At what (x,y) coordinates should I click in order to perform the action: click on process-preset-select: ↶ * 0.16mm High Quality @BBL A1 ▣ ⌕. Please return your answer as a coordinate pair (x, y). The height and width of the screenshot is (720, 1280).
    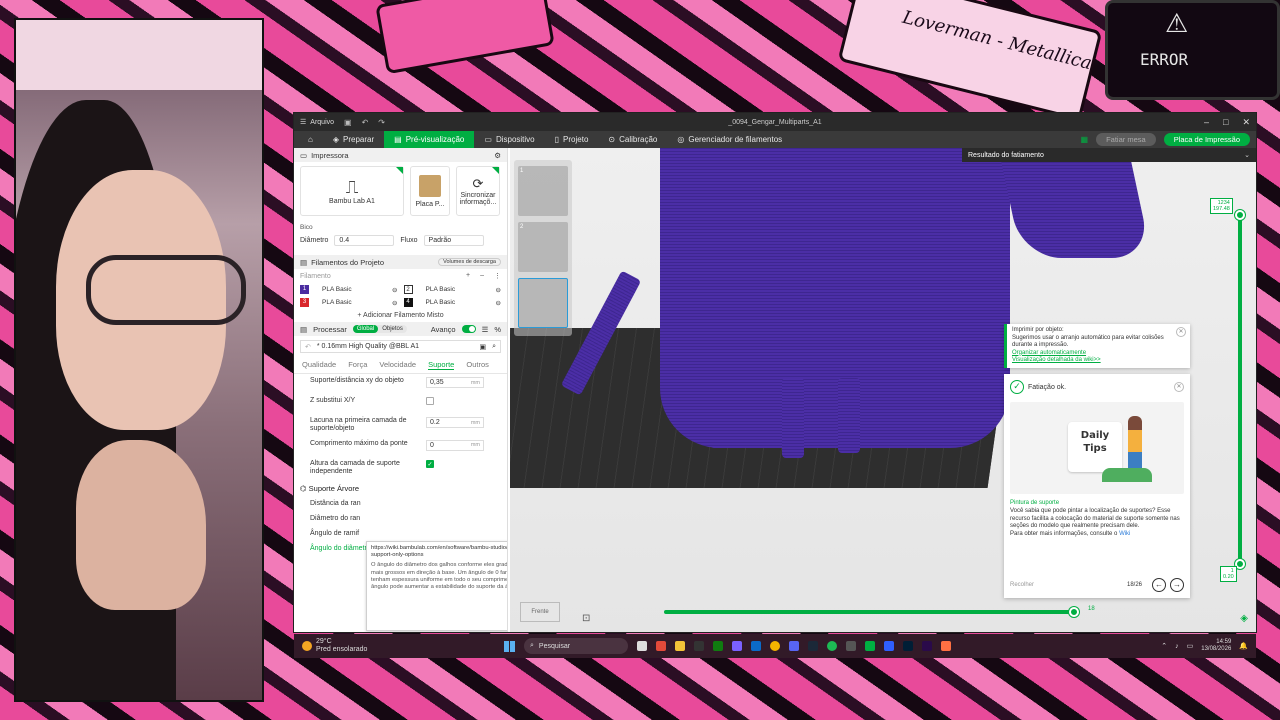
    Looking at the image, I should click on (400, 346).